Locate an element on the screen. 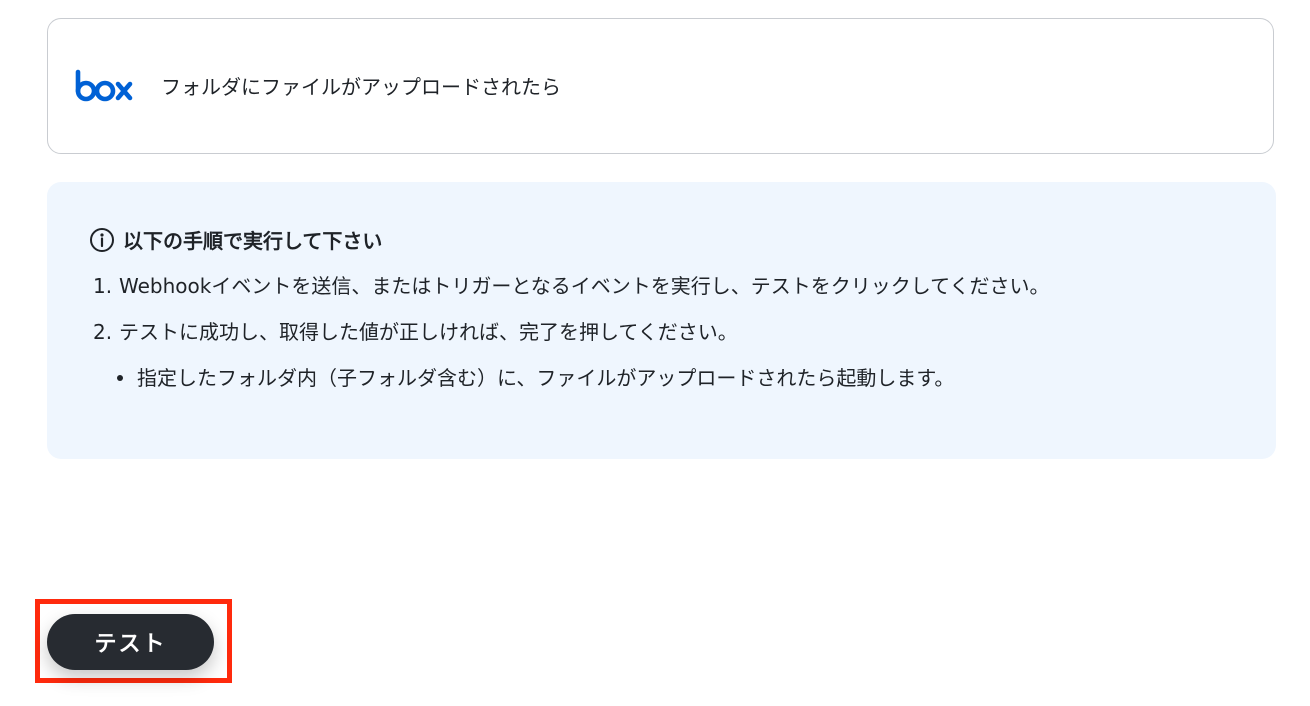 This screenshot has height=706, width=1310. bullet-dot is located at coordinates (120, 378).